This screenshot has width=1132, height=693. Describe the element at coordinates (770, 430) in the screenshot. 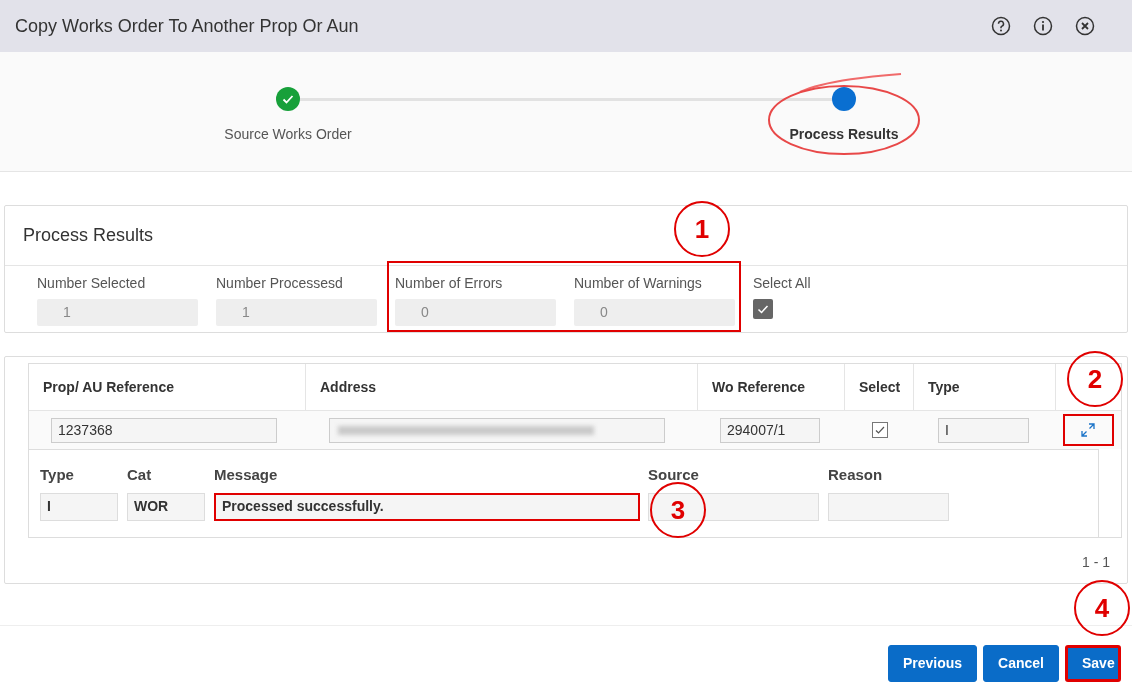

I see `wo-reference-field: 294007/1` at that location.